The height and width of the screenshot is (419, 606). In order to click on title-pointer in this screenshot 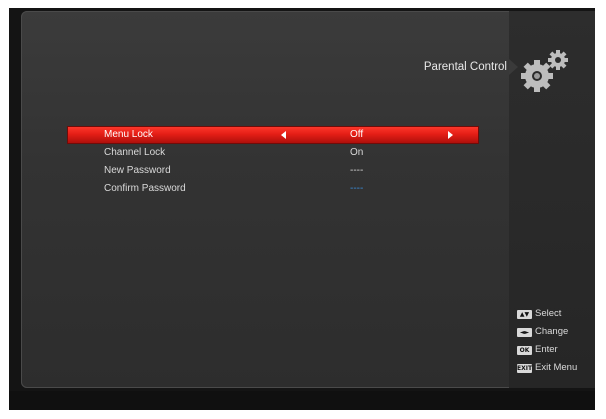, I will do `click(513, 67)`.